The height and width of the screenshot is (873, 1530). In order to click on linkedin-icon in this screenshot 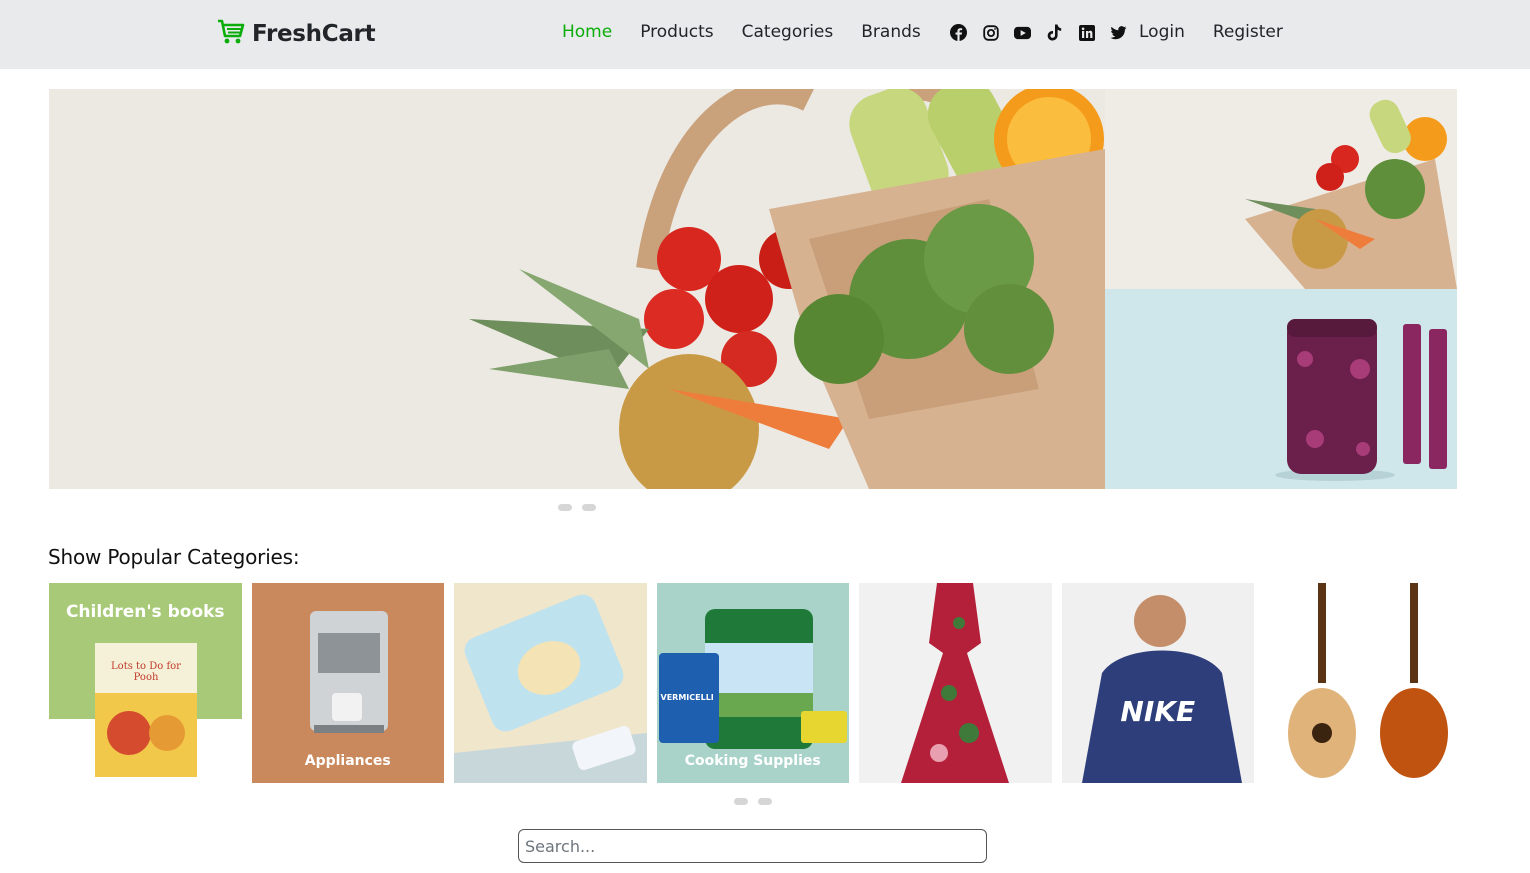, I will do `click(1086, 32)`.